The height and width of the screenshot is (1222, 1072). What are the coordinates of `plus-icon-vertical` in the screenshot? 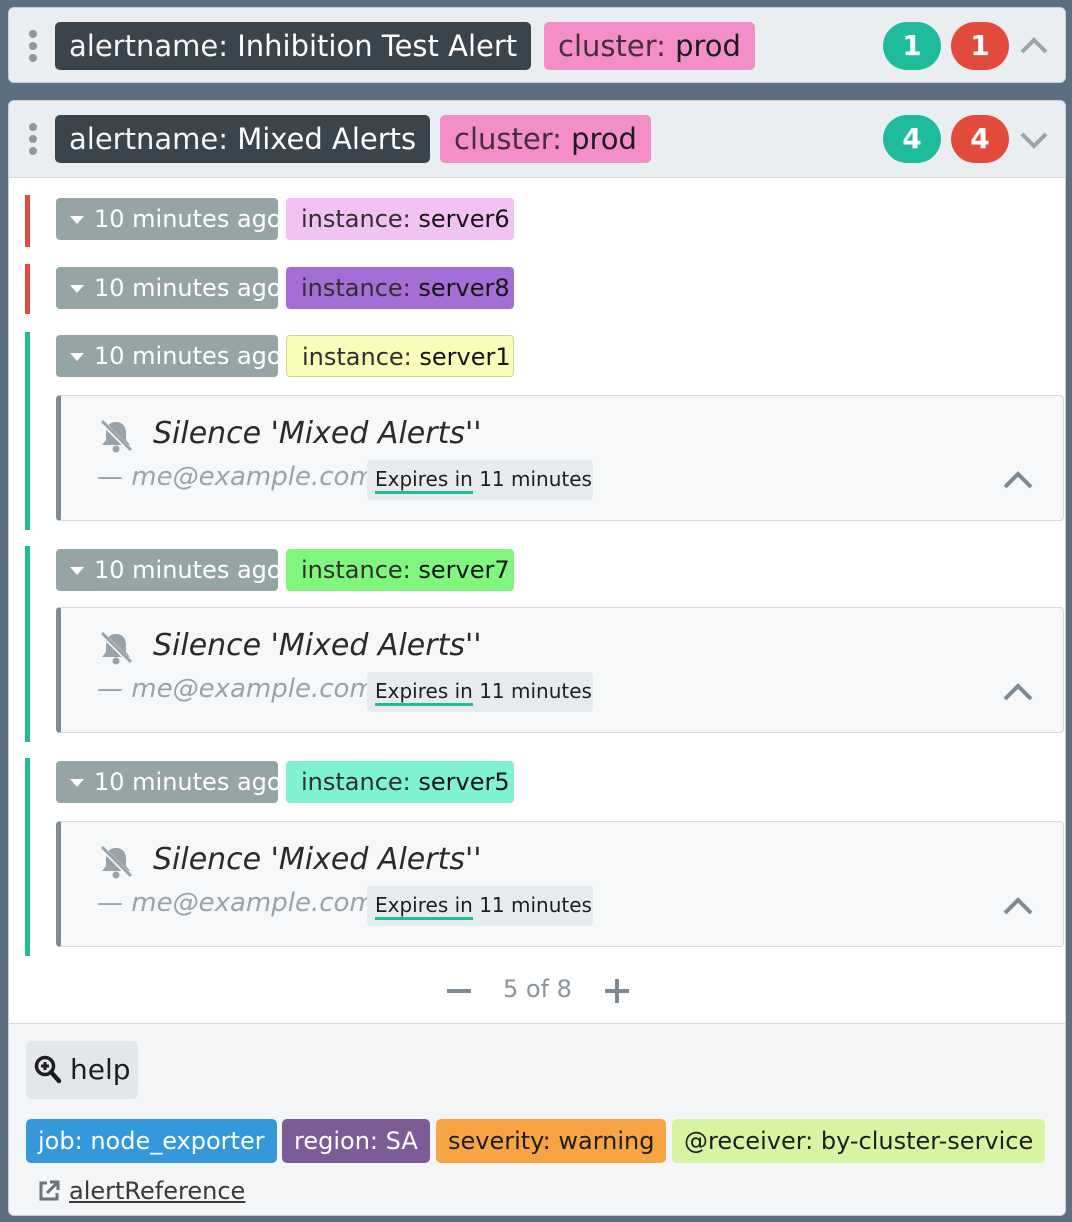 It's located at (617, 991).